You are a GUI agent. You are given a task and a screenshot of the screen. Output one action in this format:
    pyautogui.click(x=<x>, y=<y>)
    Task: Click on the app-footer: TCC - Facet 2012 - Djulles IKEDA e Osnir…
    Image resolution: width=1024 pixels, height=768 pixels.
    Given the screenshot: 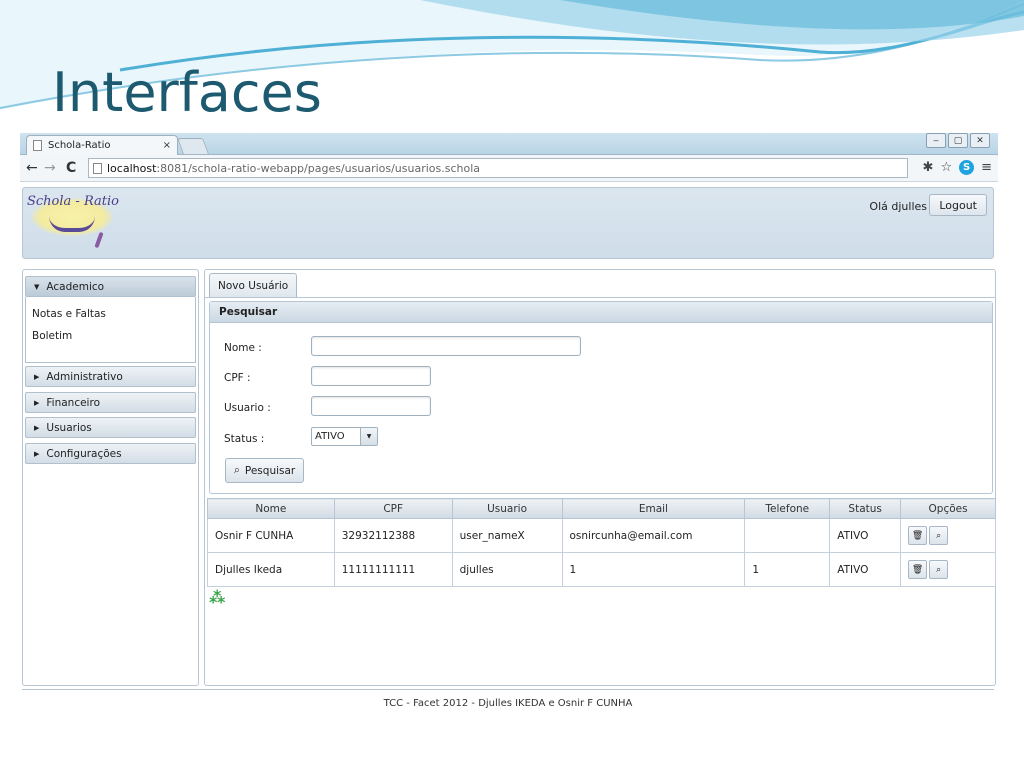 What is the action you would take?
    pyautogui.click(x=508, y=702)
    